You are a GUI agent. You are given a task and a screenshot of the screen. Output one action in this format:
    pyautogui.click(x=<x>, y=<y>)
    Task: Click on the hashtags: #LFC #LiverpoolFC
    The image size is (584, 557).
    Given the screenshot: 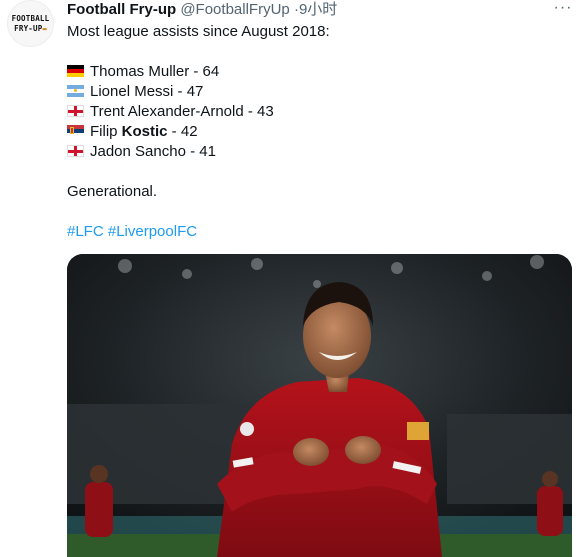 What is the action you would take?
    pyautogui.click(x=317, y=232)
    